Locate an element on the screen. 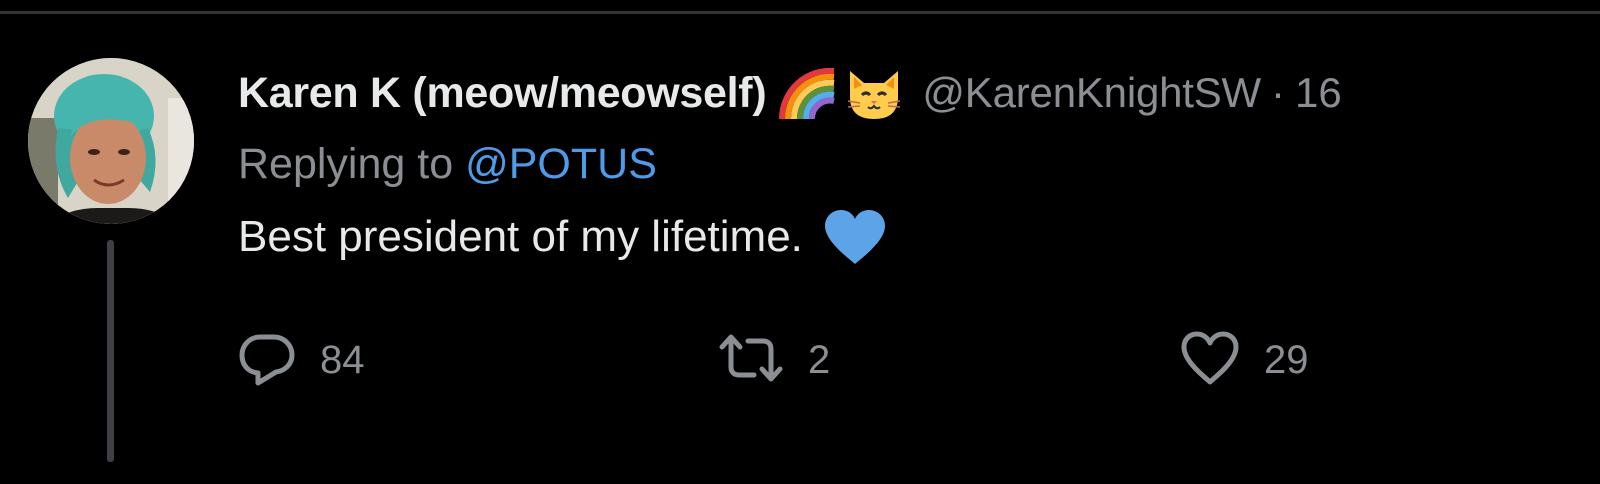 The image size is (1600, 484). reply-count: 84 is located at coordinates (342, 359).